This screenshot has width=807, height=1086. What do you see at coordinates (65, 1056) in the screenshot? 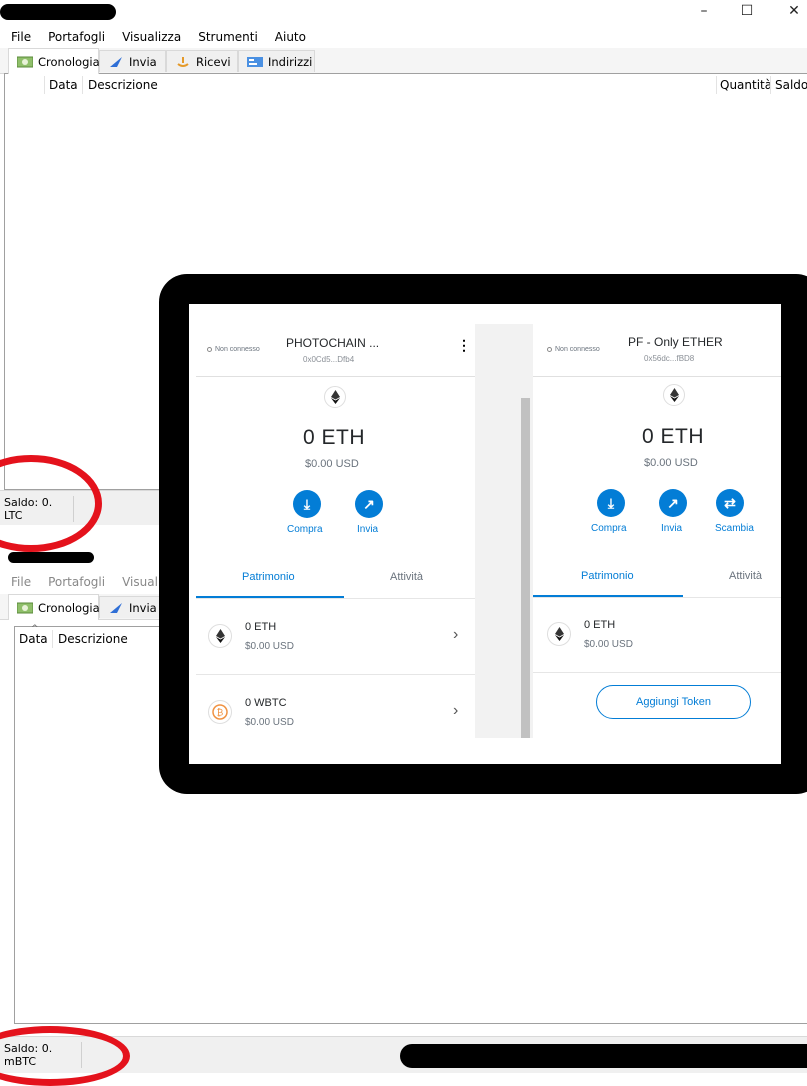
I see `highlight-circle` at bounding box center [65, 1056].